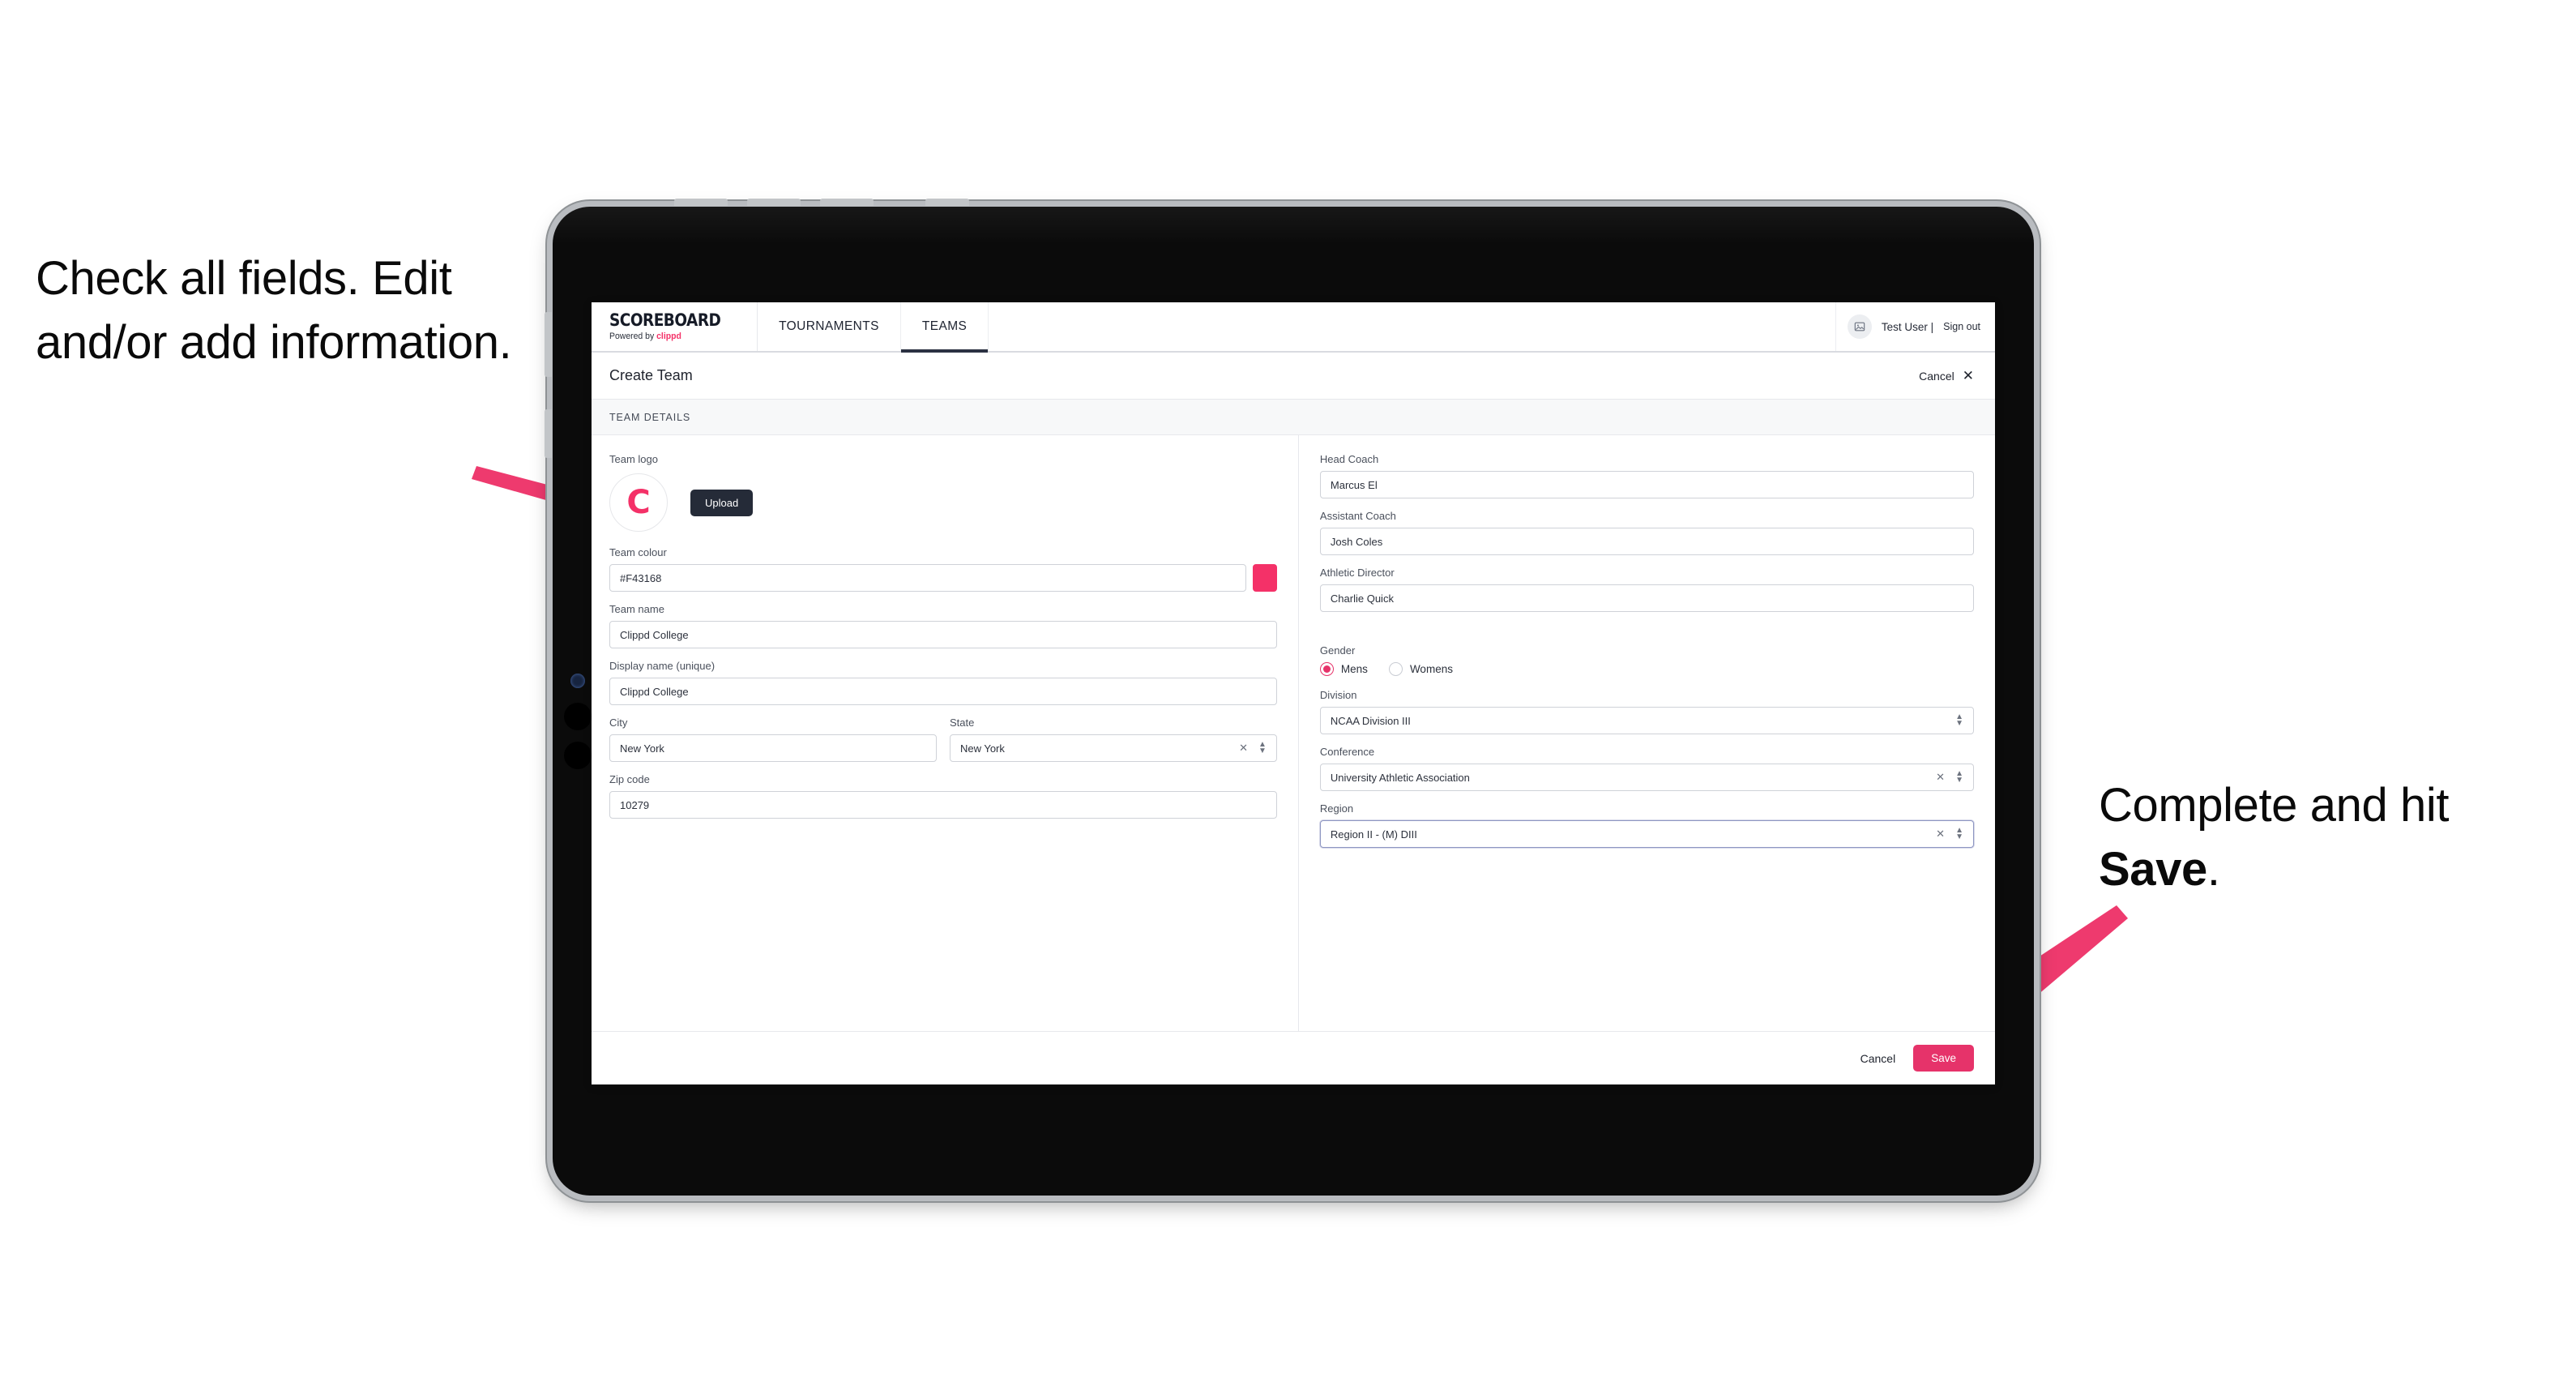 The height and width of the screenshot is (1386, 2576). I want to click on zip-code-field: Zip code 10279, so click(943, 796).